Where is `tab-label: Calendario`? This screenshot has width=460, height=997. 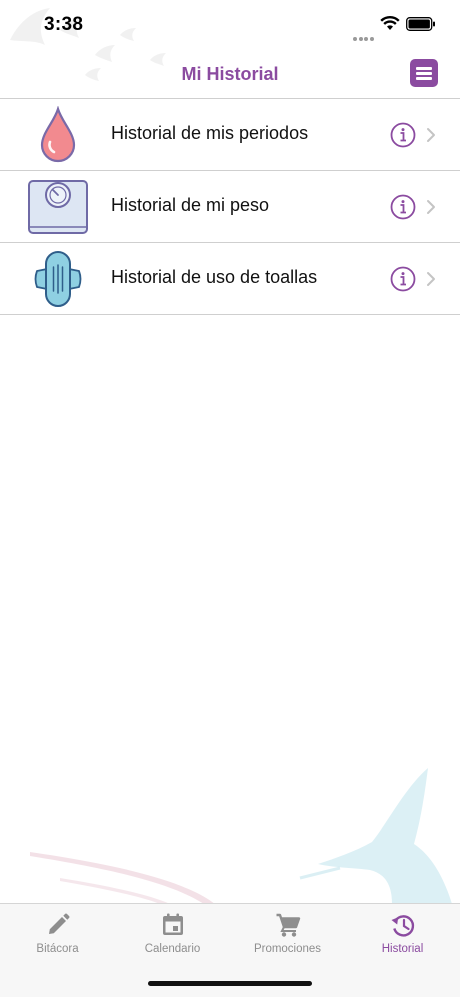 tab-label: Calendario is located at coordinates (172, 949).